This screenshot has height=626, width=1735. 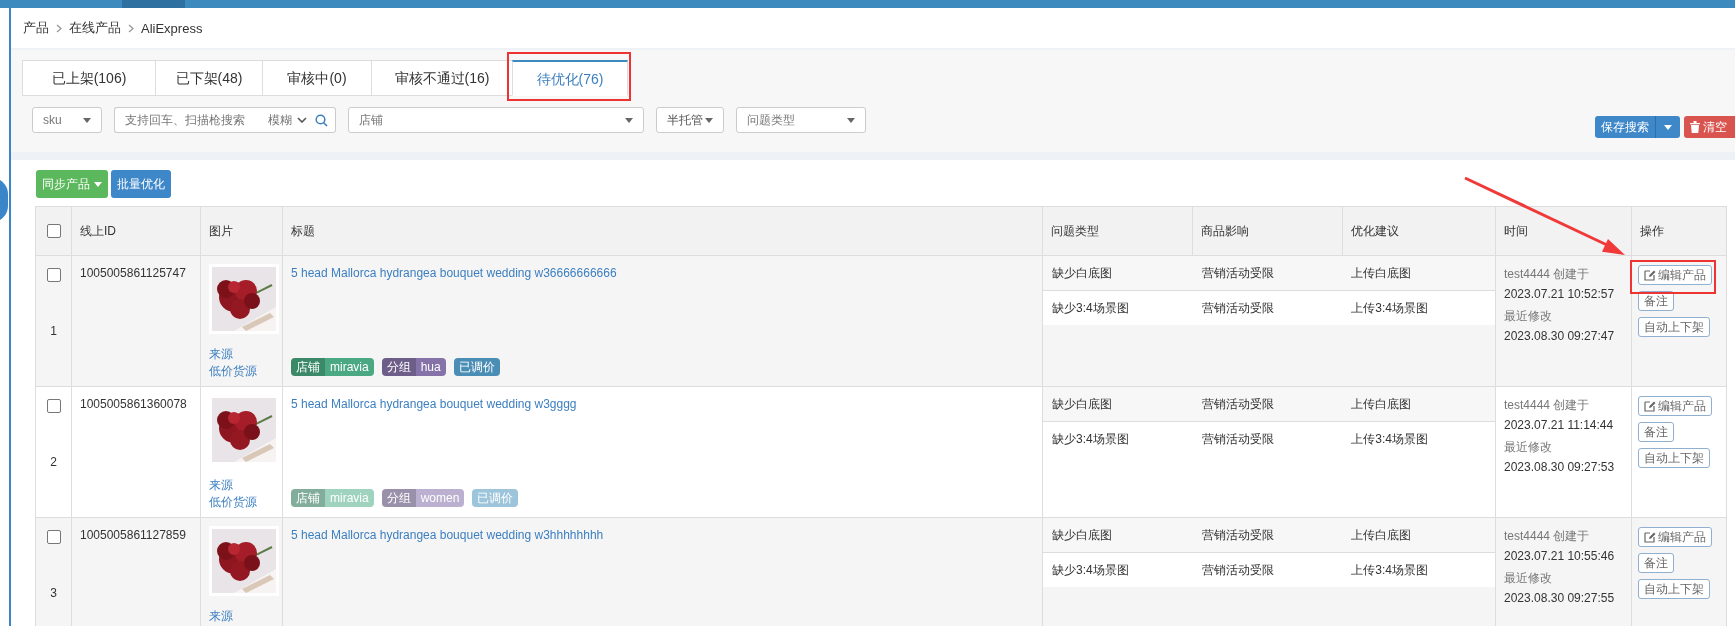 What do you see at coordinates (53, 593) in the screenshot?
I see `row-number: 3` at bounding box center [53, 593].